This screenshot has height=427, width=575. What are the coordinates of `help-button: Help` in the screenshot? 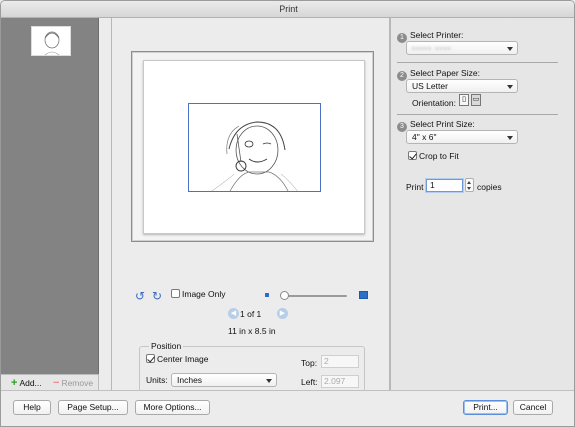 It's located at (32, 407).